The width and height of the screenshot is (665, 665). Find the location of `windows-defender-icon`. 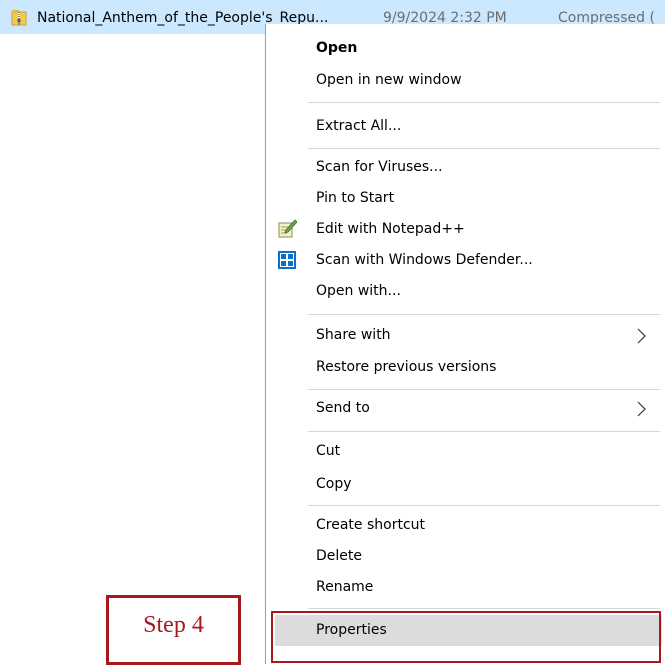

windows-defender-icon is located at coordinates (287, 260).